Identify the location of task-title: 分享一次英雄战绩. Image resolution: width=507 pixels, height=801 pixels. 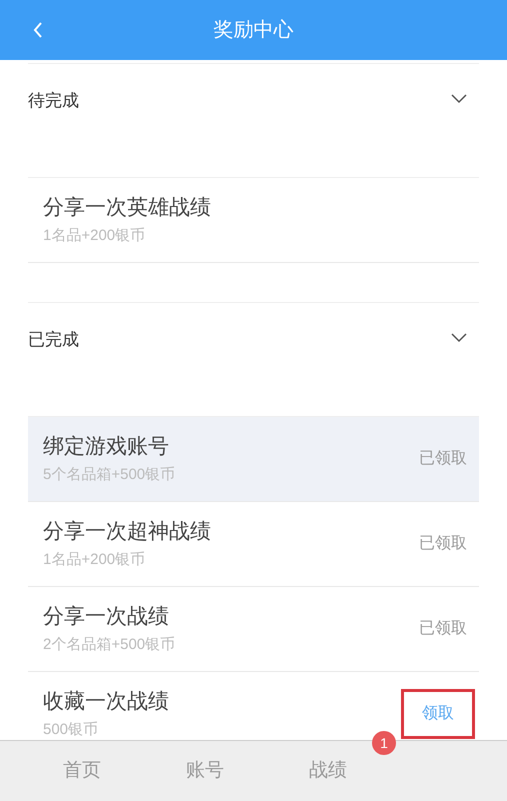
(127, 207).